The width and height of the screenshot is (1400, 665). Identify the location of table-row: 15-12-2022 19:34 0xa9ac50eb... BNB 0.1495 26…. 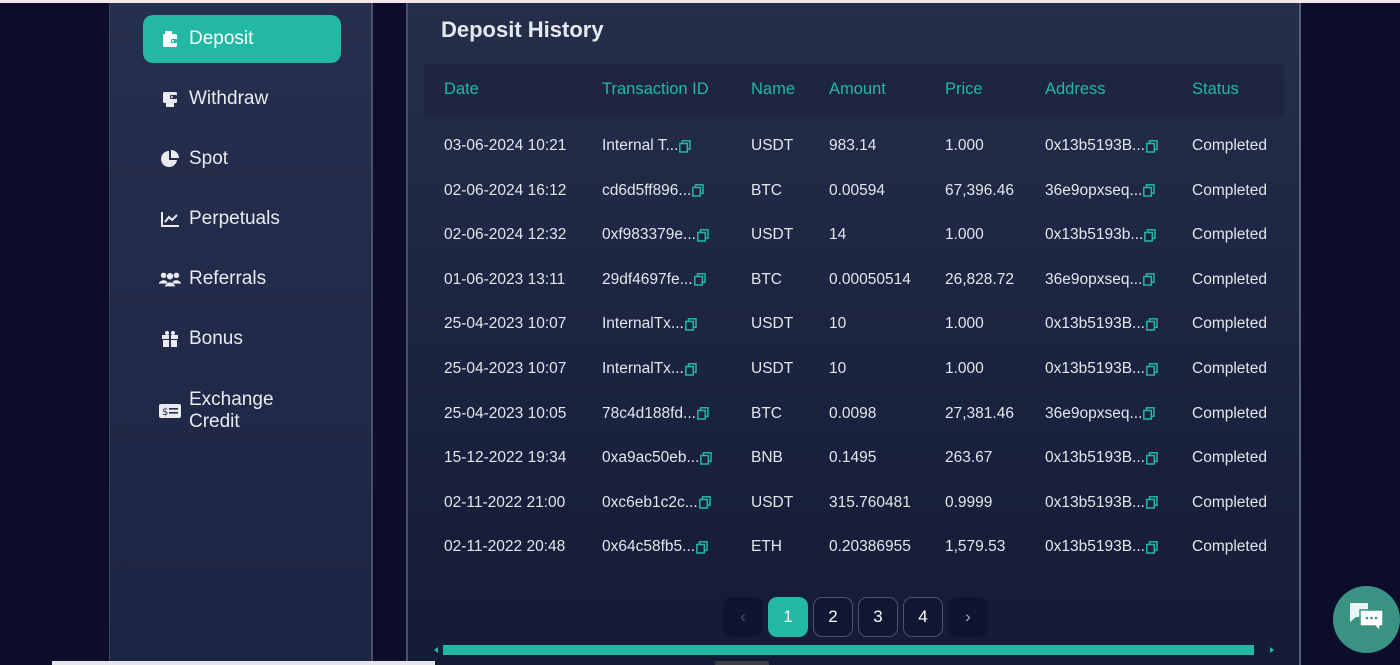
(854, 459).